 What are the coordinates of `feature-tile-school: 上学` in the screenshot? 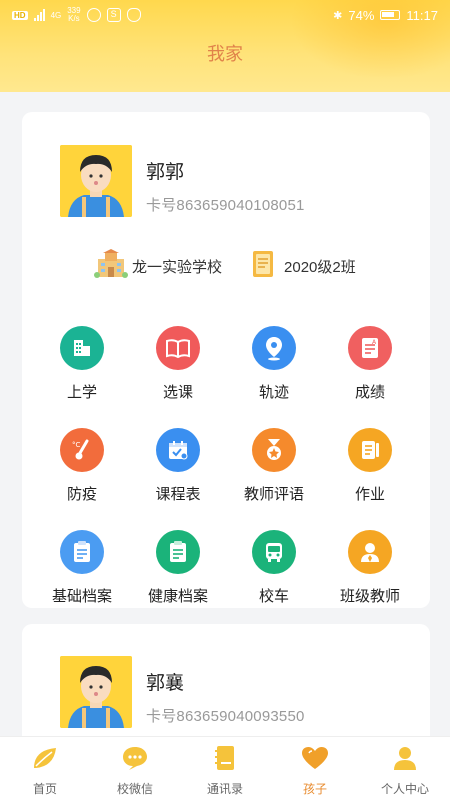 It's located at (82, 364).